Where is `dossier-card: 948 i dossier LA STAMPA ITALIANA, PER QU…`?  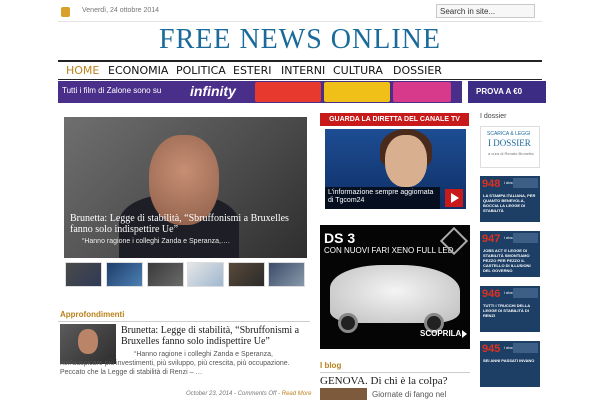 dossier-card: 948 i dossier LA STAMPA ITALIANA, PER QU… is located at coordinates (510, 199).